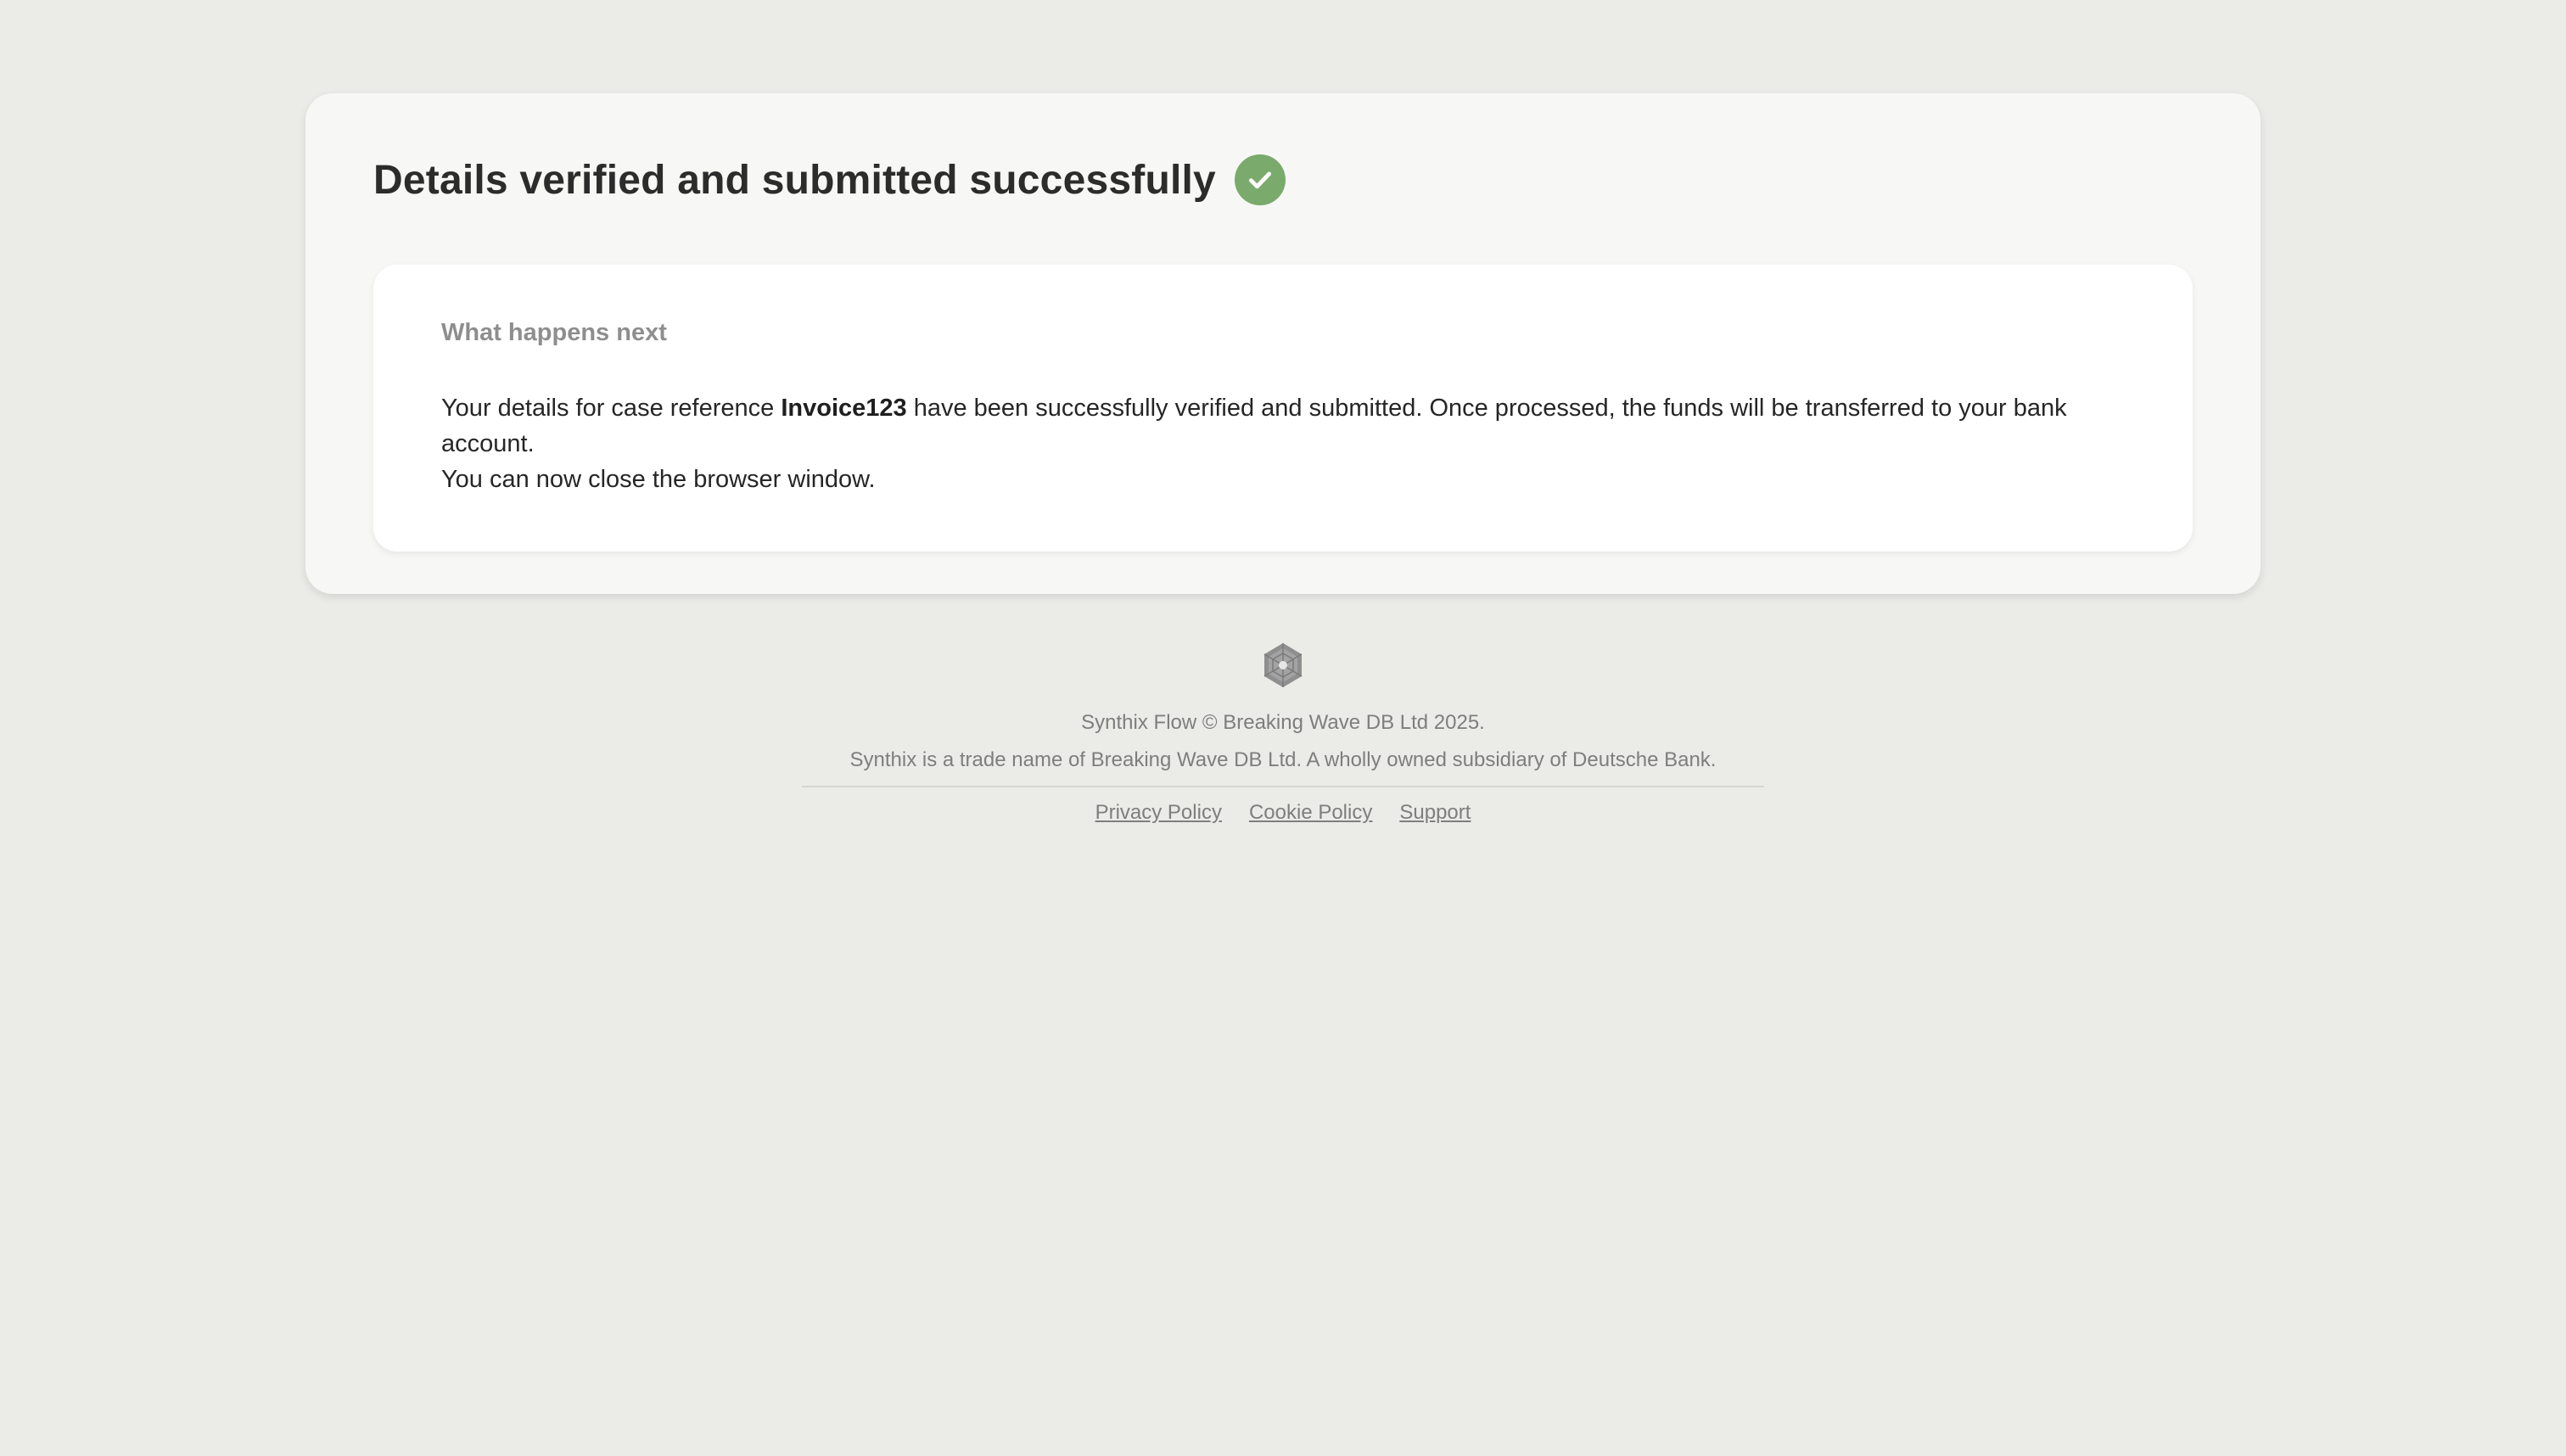 This screenshot has width=2566, height=1456. Describe the element at coordinates (1310, 813) in the screenshot. I see `cookie-policy-link: Cookie Policy` at that location.